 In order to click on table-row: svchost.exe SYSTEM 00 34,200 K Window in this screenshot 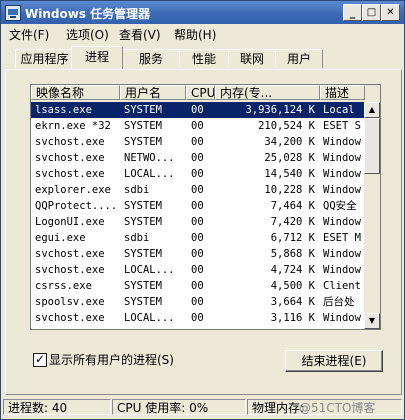, I will do `click(197, 142)`.